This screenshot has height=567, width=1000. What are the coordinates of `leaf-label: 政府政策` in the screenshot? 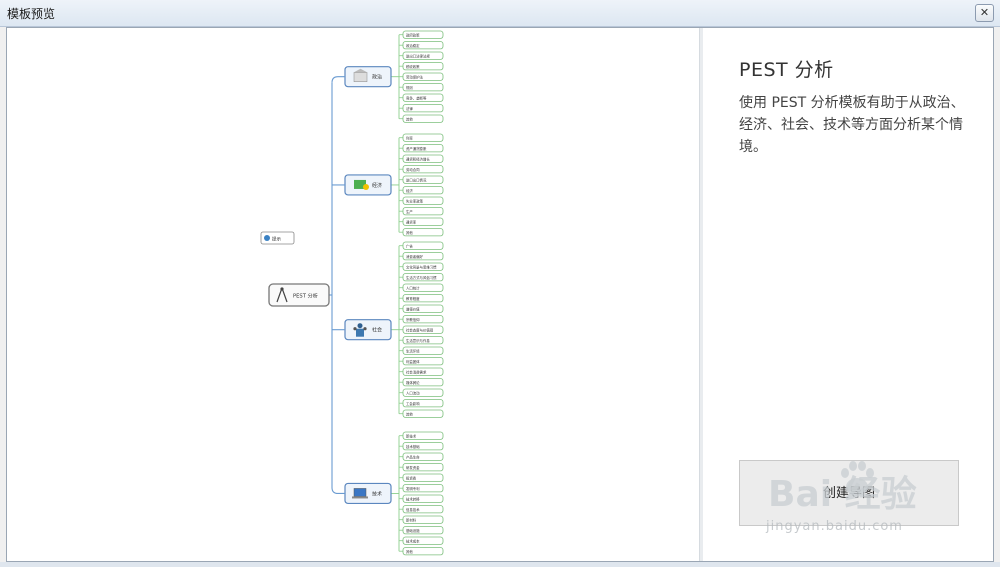 It's located at (413, 34).